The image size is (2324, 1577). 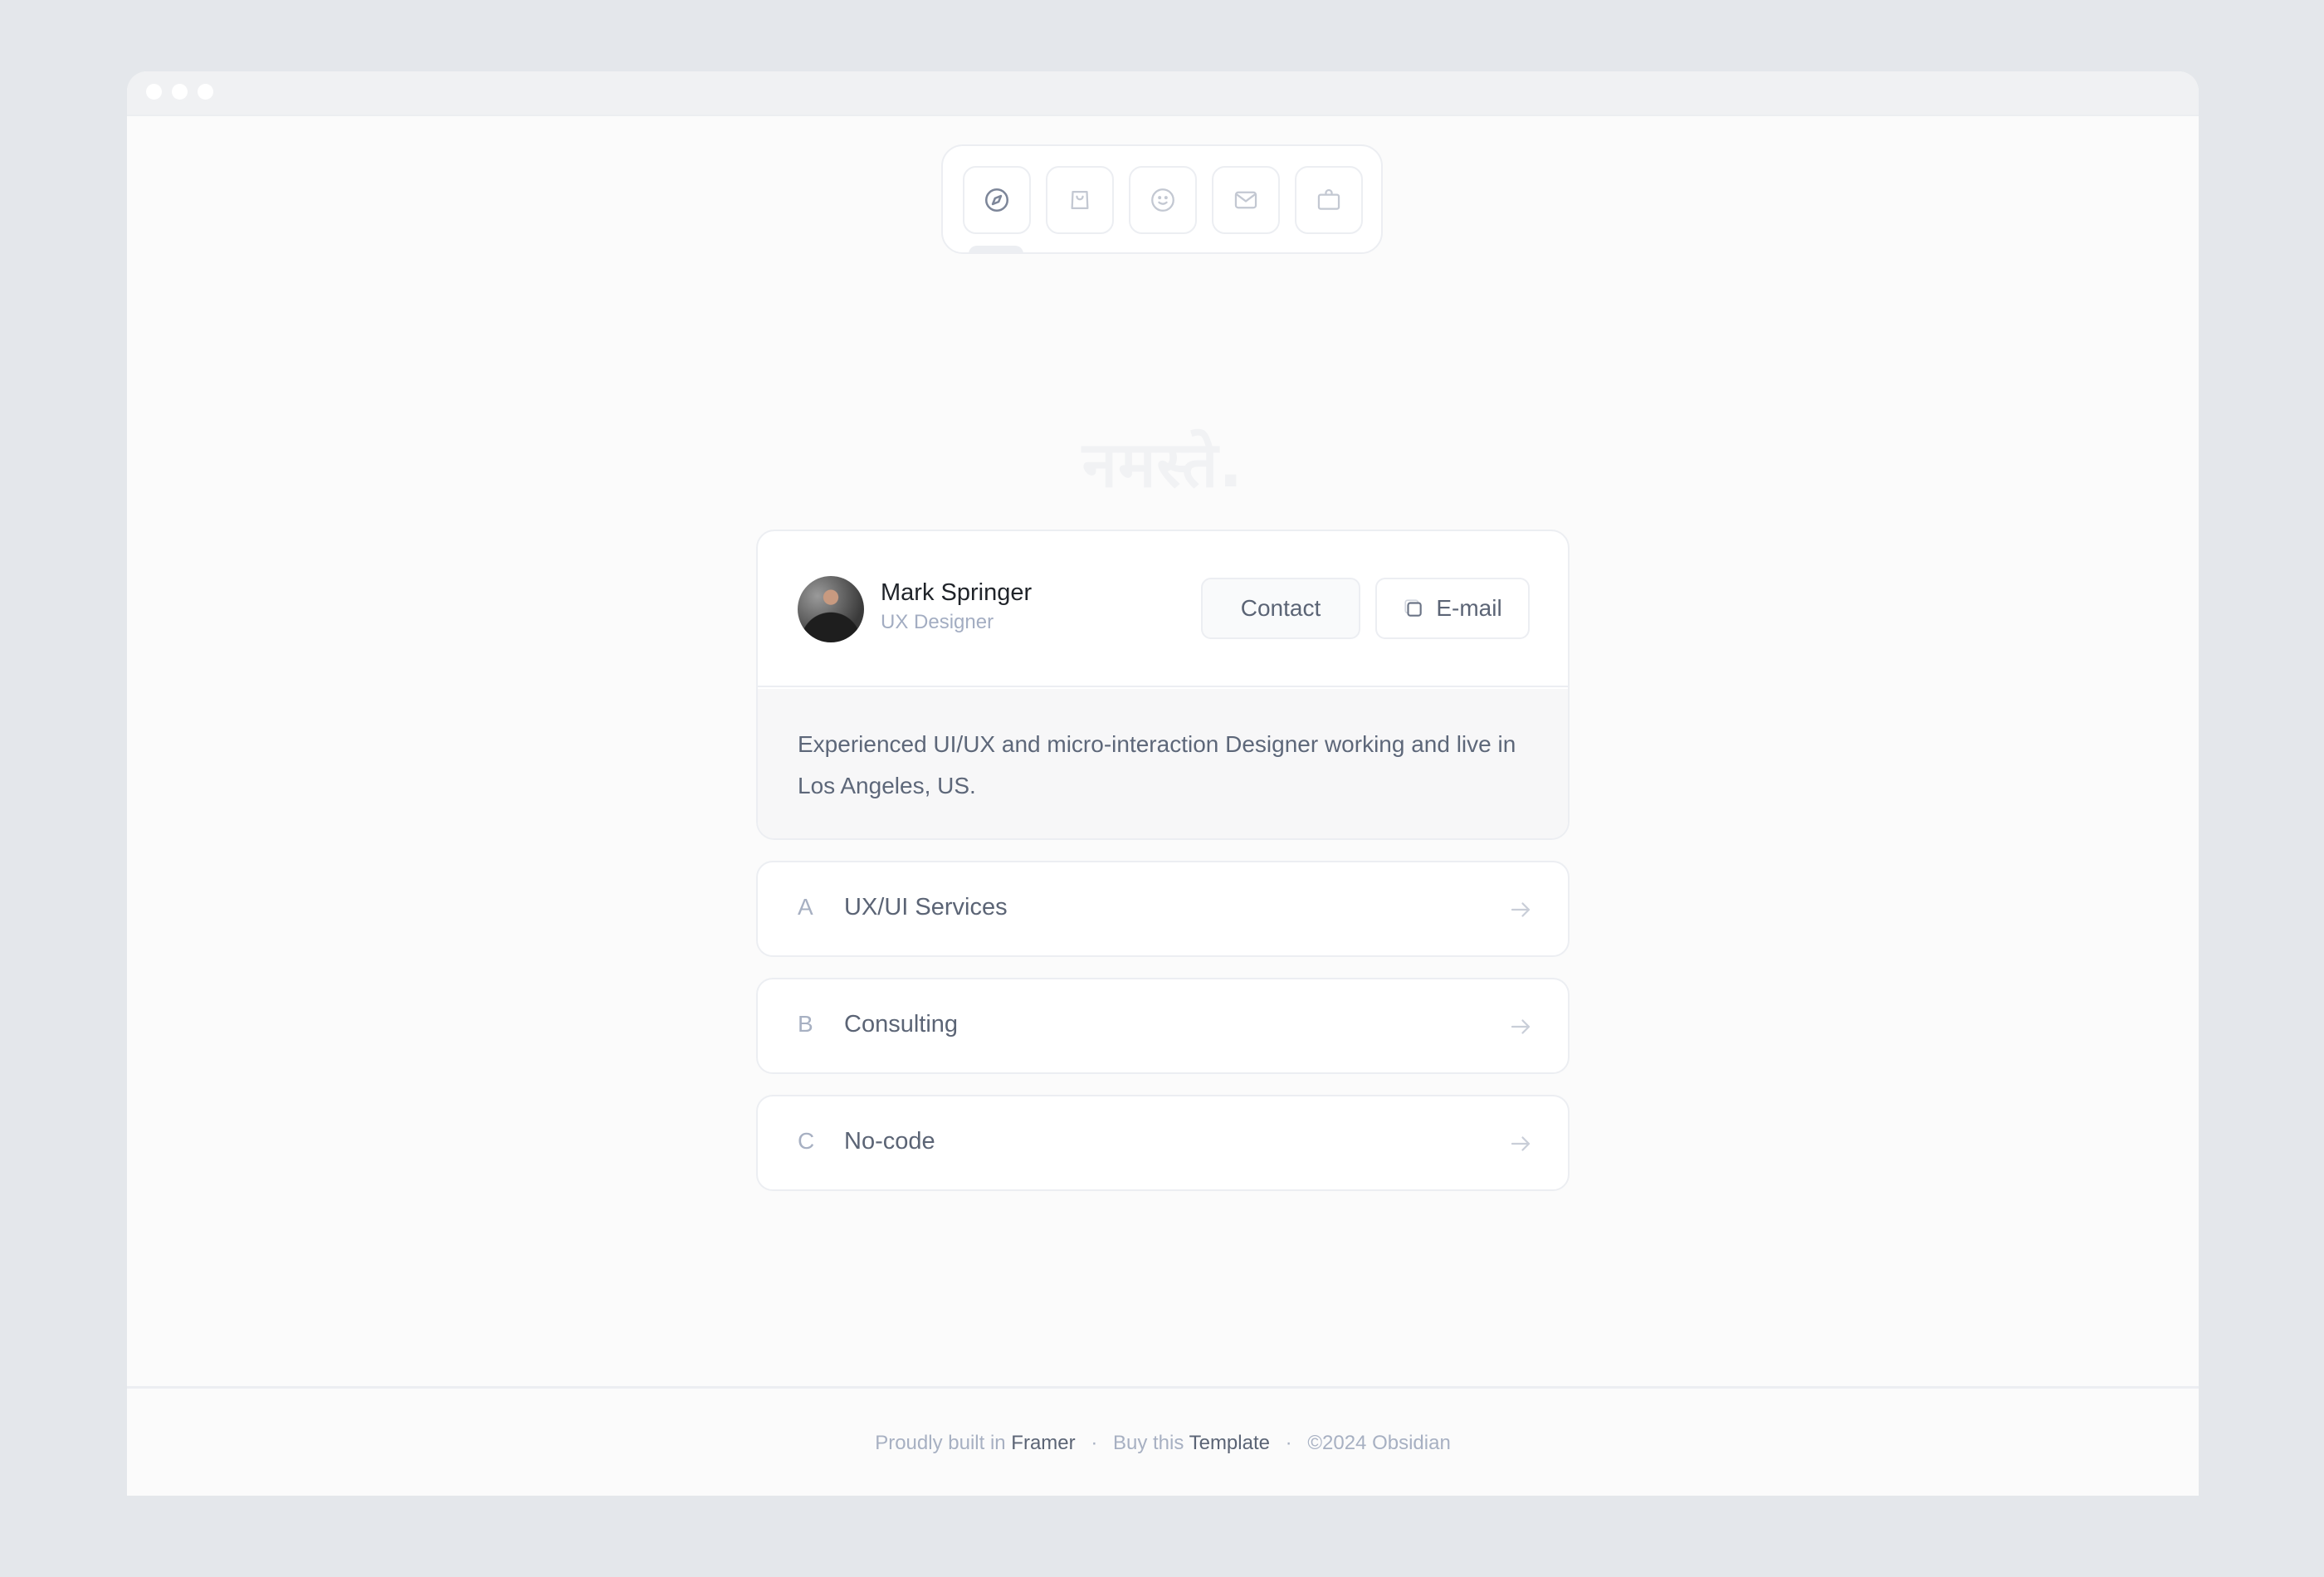 I want to click on copy-icon, so click(x=1414, y=608).